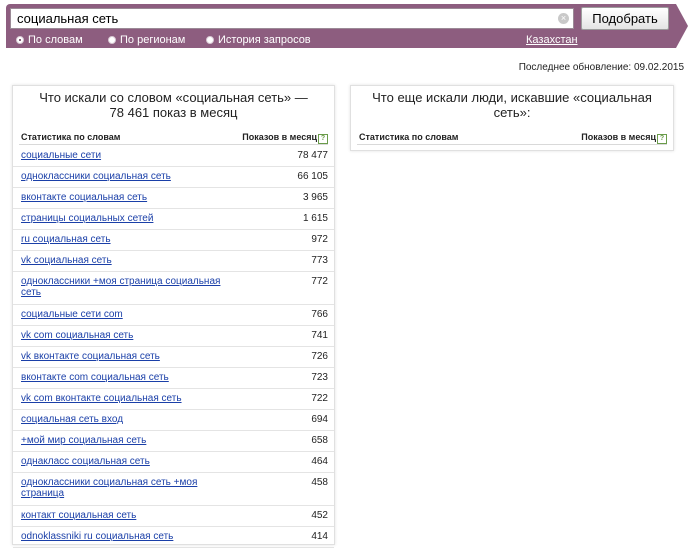  Describe the element at coordinates (55, 40) in the screenshot. I see `mode-by-words-label: По словам` at that location.